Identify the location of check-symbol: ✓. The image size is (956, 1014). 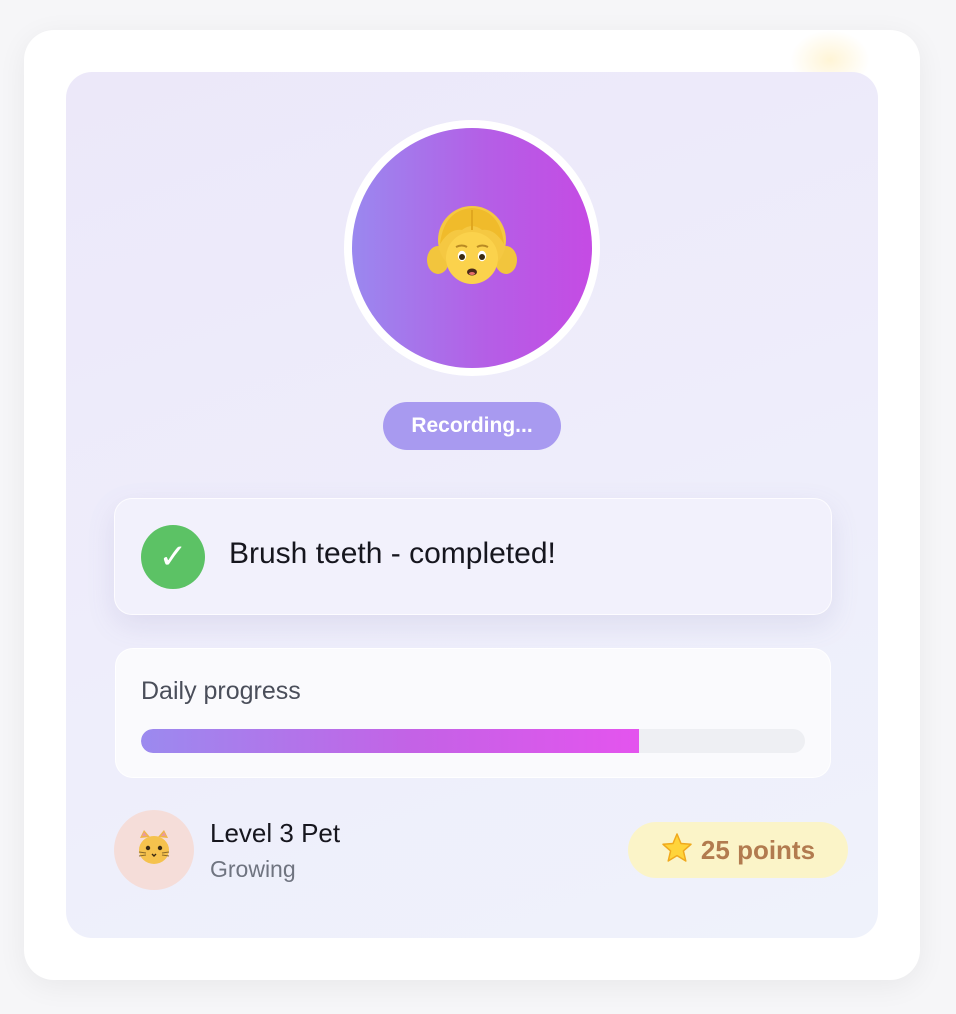
(173, 557).